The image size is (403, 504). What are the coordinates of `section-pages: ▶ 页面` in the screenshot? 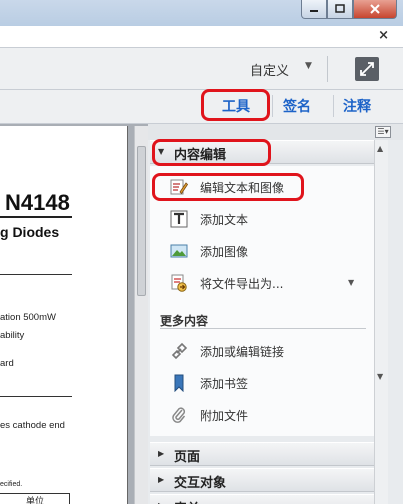 It's located at (262, 454).